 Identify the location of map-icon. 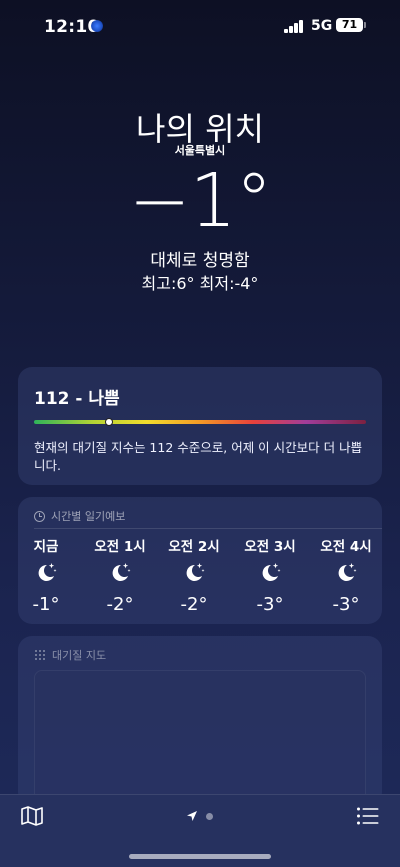
(32, 816).